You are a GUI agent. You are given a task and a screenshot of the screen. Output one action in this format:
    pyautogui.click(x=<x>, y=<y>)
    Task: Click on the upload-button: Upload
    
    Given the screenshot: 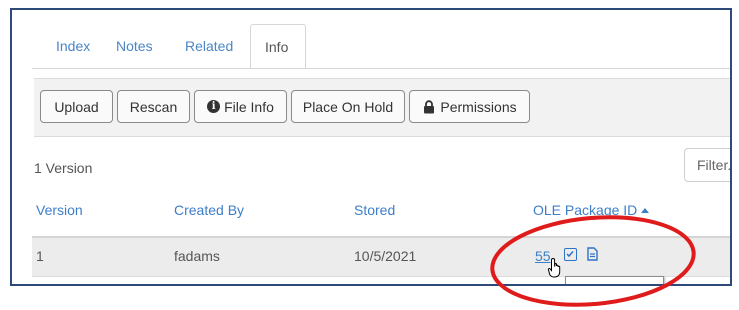 What is the action you would take?
    pyautogui.click(x=76, y=106)
    